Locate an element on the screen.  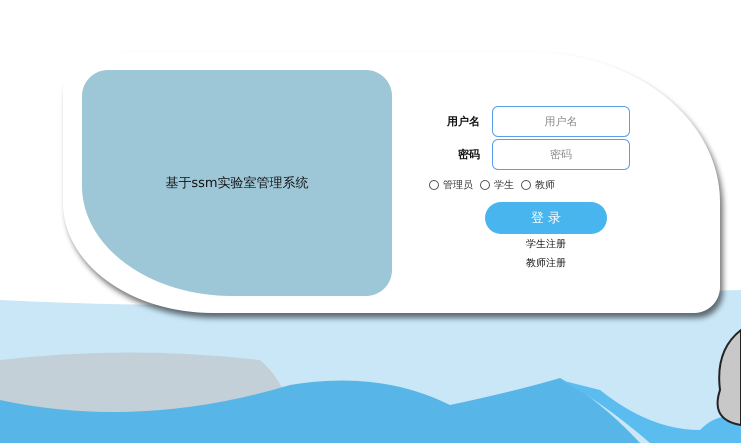
system-title: 基于ssm实验室管理系统 is located at coordinates (237, 183).